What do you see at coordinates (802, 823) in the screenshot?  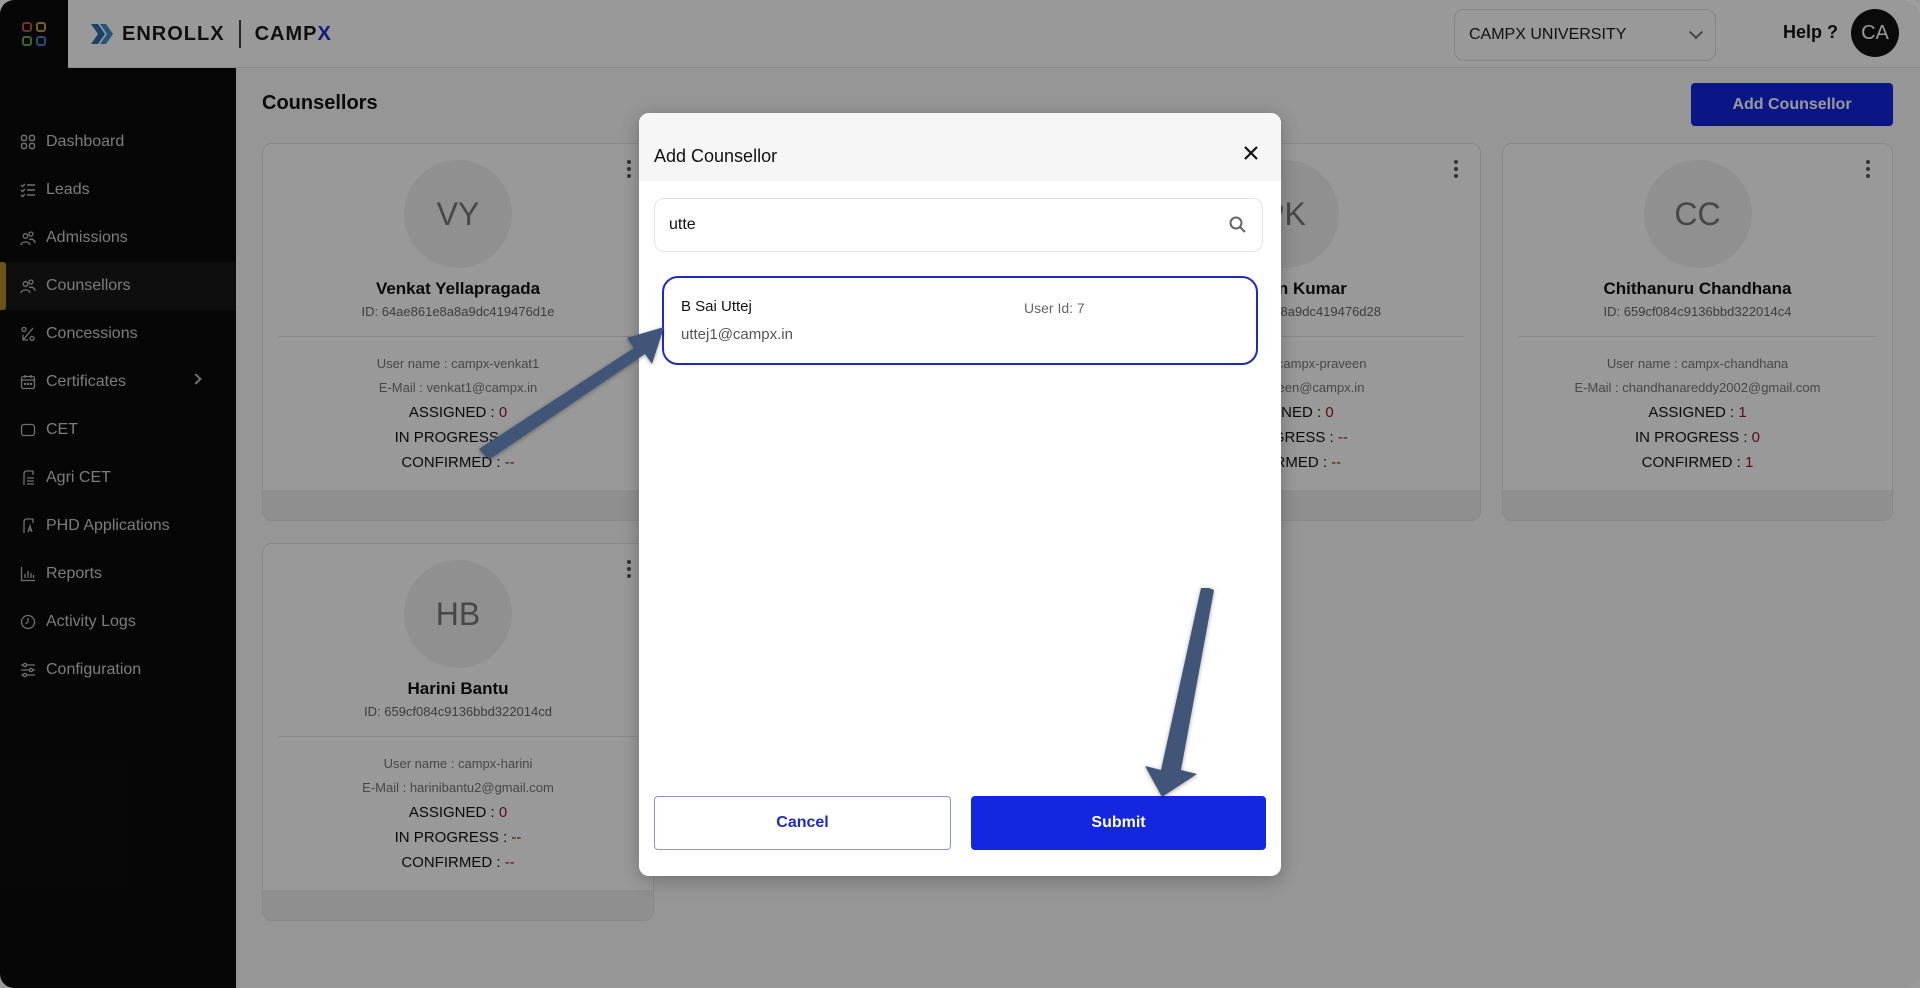 I see `cancel-button: Cancel` at bounding box center [802, 823].